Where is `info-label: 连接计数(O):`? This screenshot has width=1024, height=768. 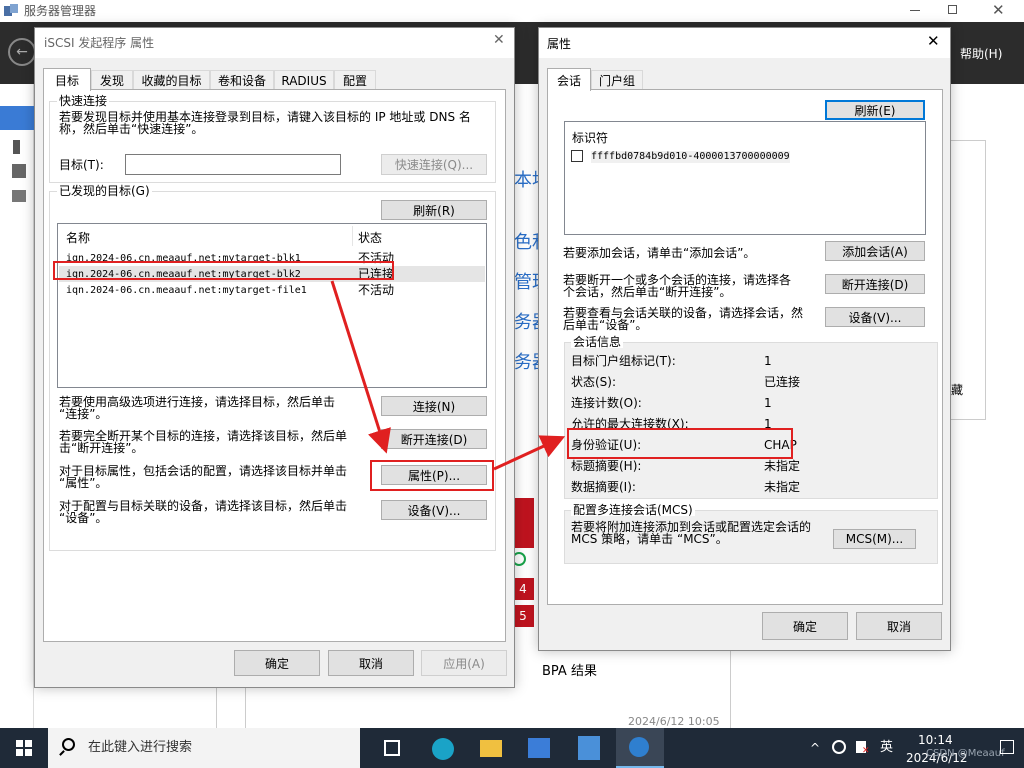 info-label: 连接计数(O): is located at coordinates (606, 403).